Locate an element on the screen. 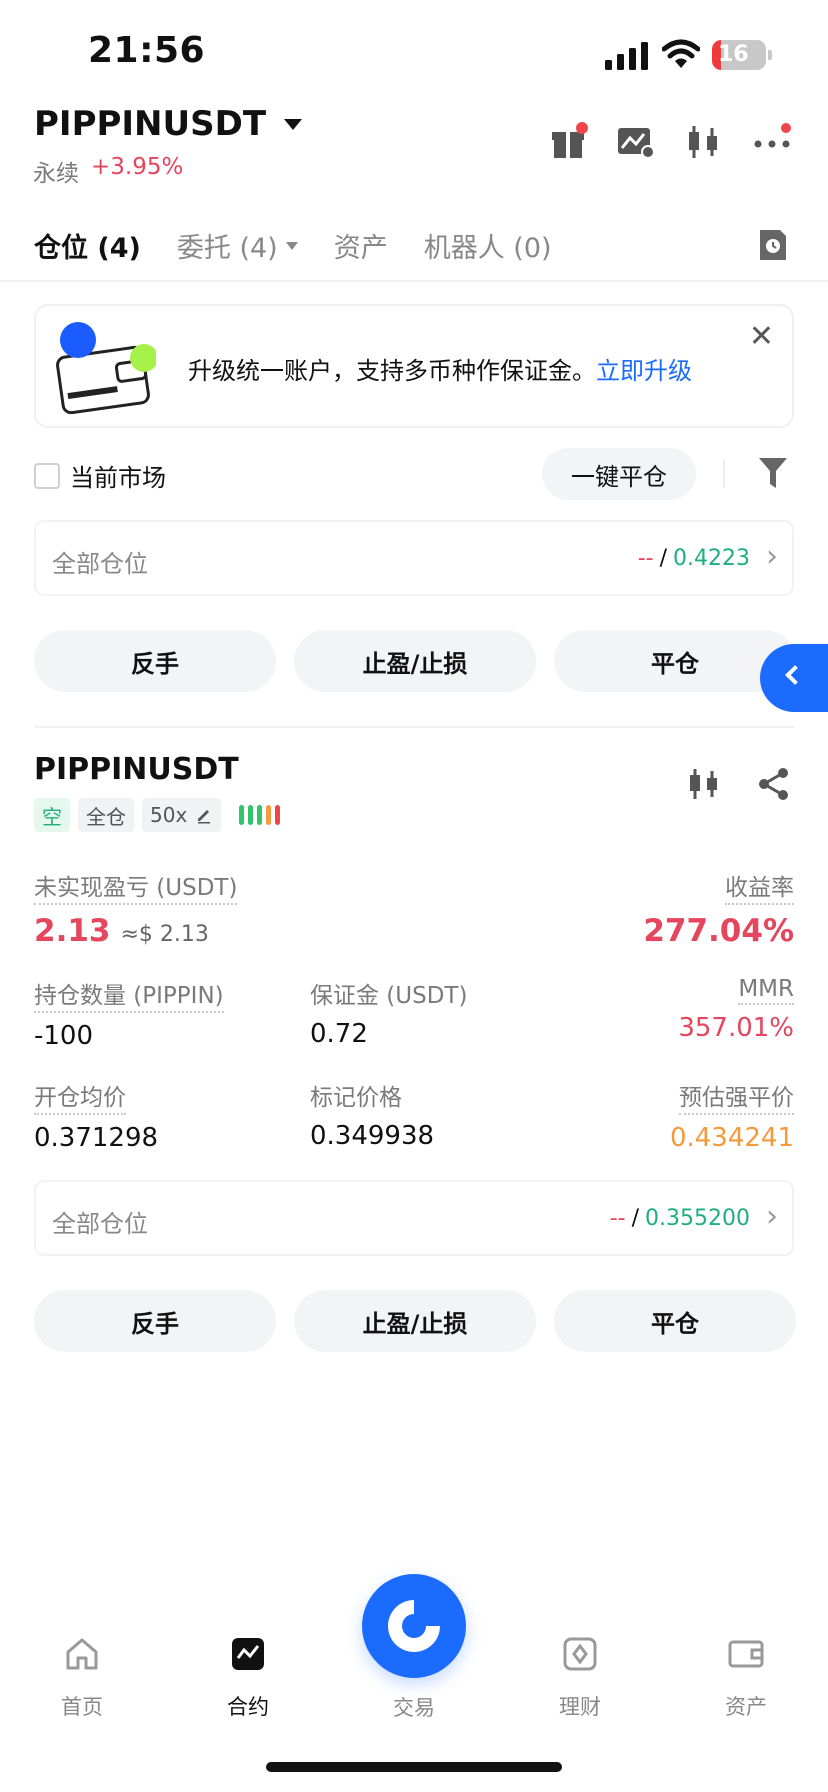 The width and height of the screenshot is (828, 1792). side-badge: 空 is located at coordinates (52, 815).